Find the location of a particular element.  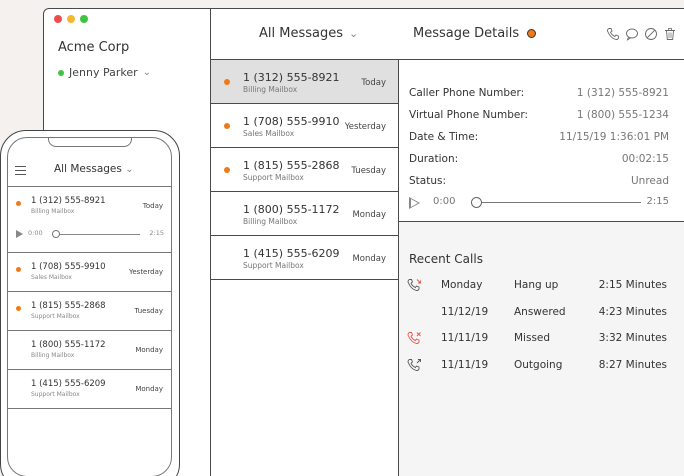

detail-duration-row: Duration: 00:02:15 is located at coordinates (539, 159).